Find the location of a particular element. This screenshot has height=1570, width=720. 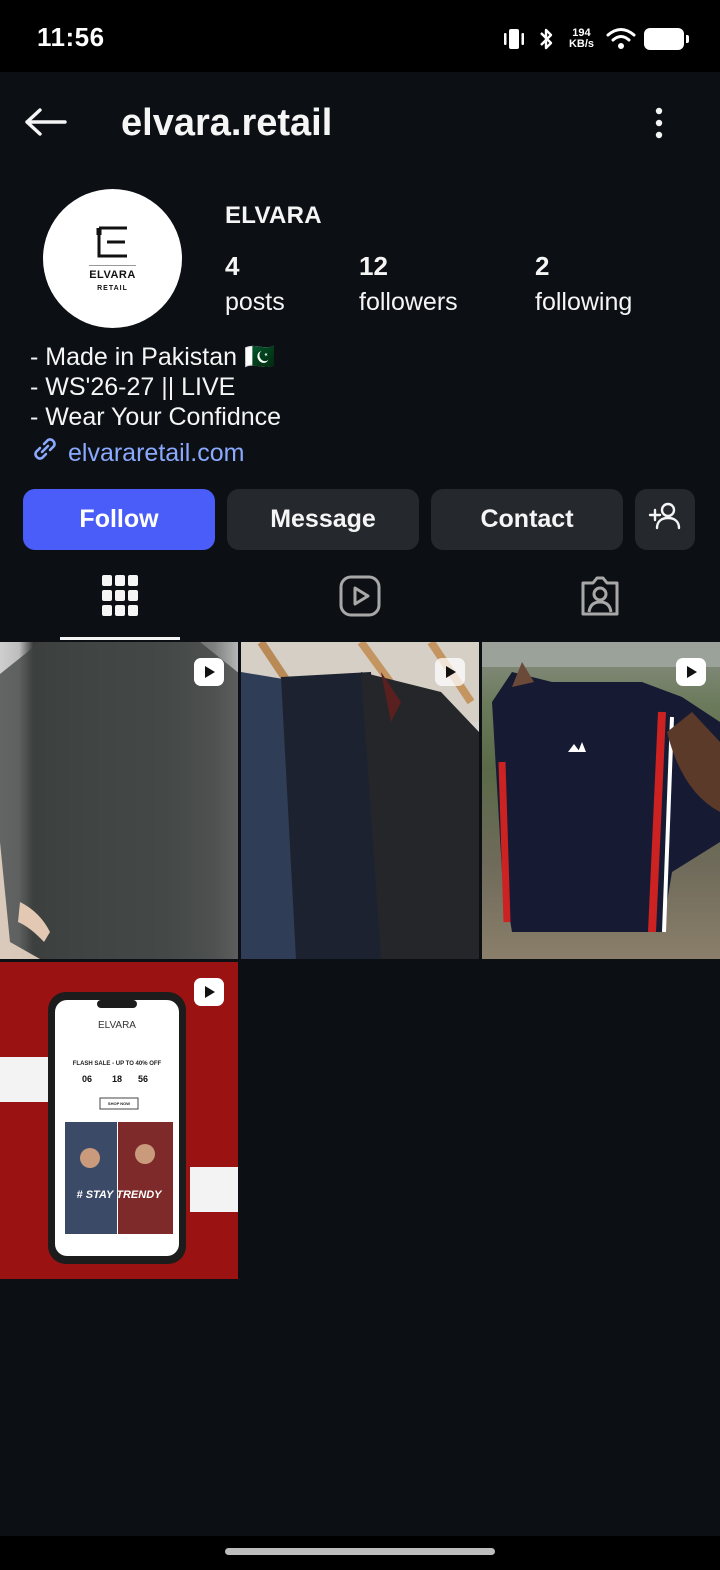

home-indicator-bar is located at coordinates (360, 1551).